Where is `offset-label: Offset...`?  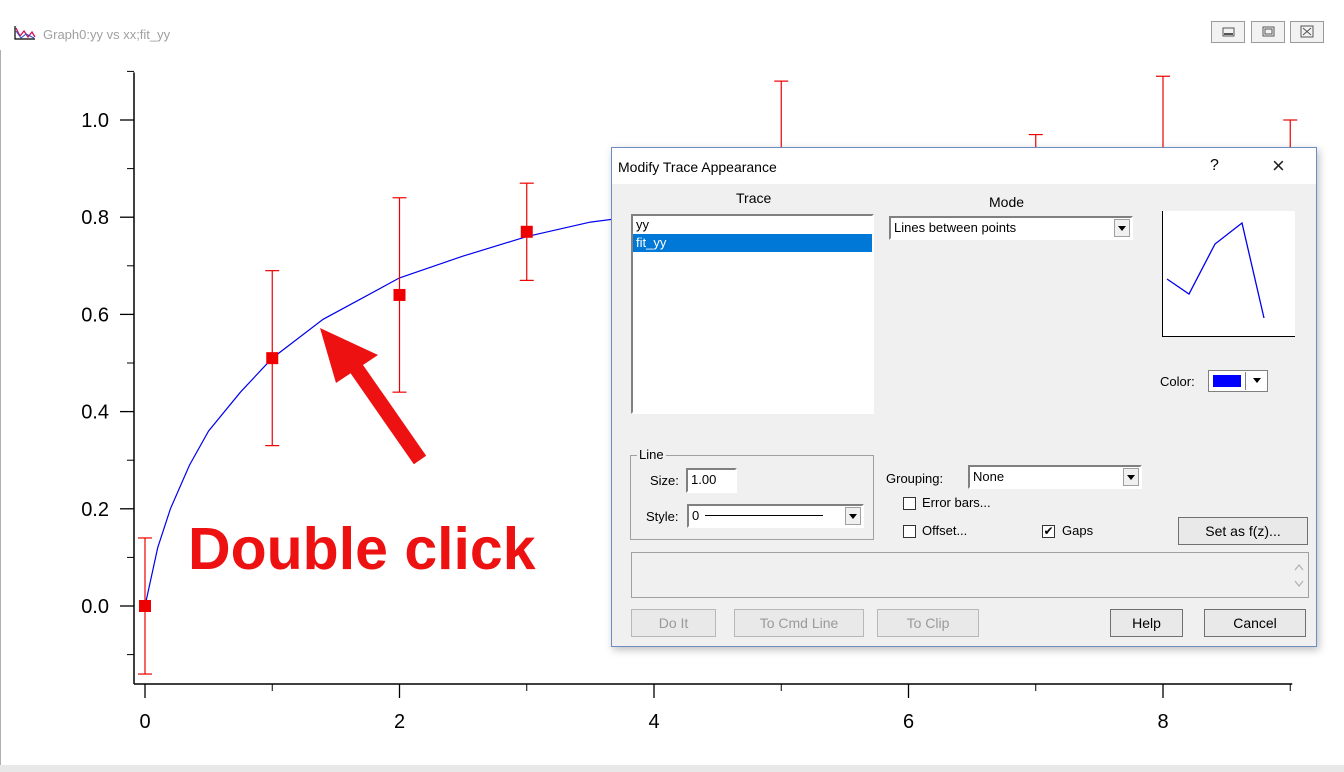 offset-label: Offset... is located at coordinates (944, 530).